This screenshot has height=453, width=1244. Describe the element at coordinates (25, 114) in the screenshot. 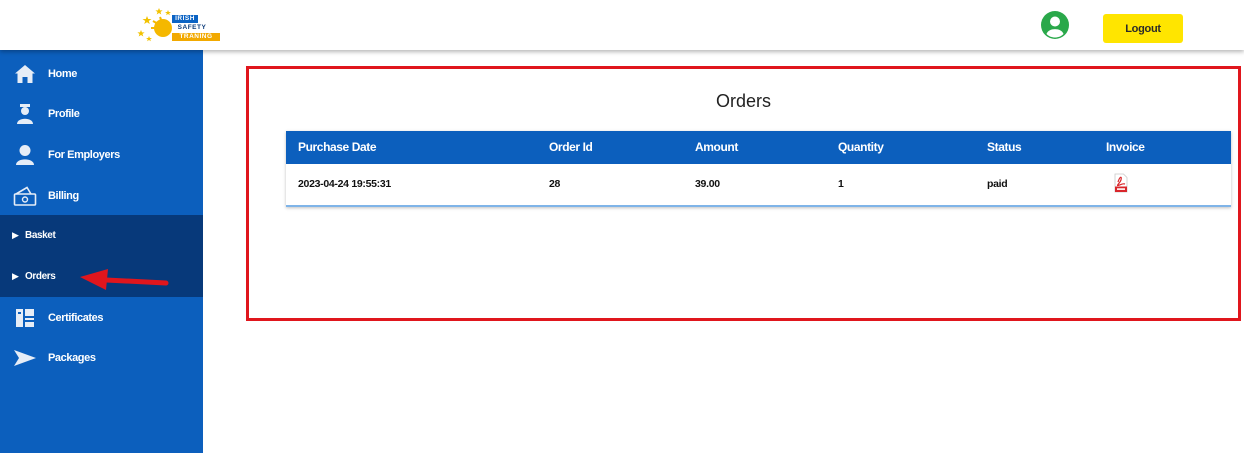

I see `profile-icon` at that location.